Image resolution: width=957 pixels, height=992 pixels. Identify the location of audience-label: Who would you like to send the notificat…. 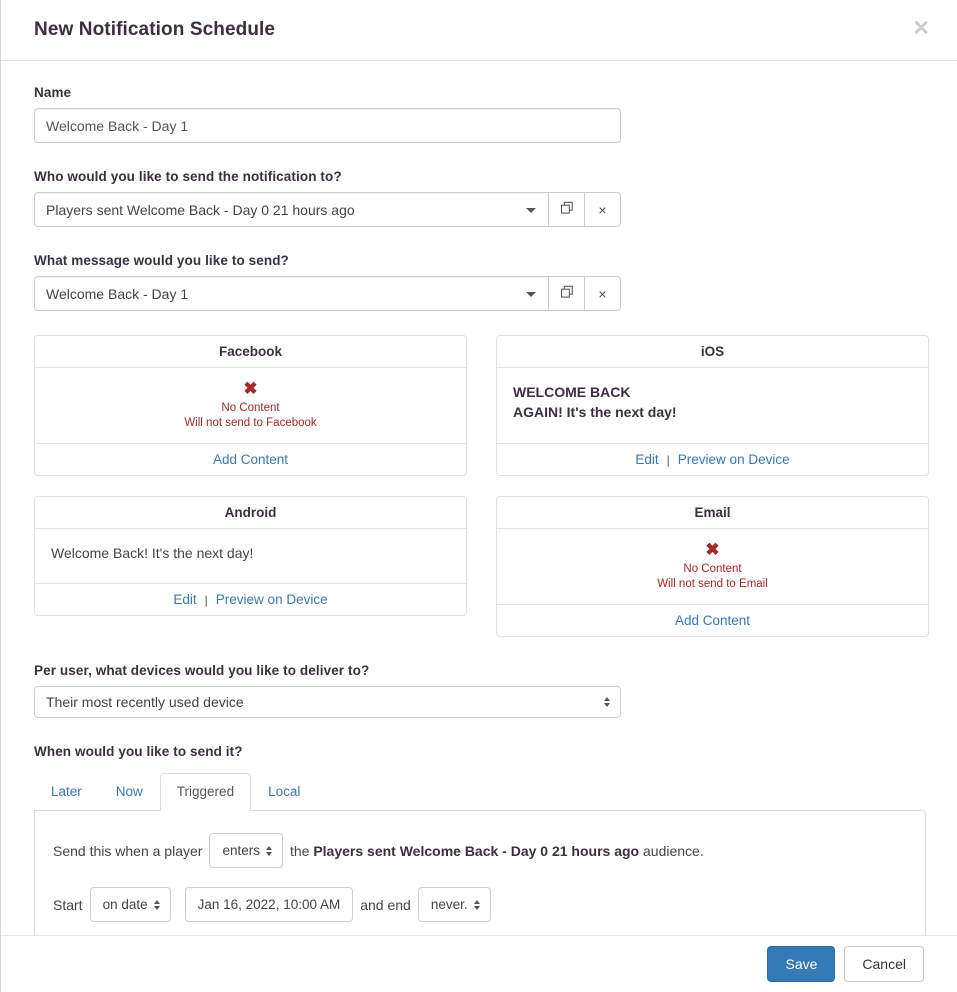
(188, 176).